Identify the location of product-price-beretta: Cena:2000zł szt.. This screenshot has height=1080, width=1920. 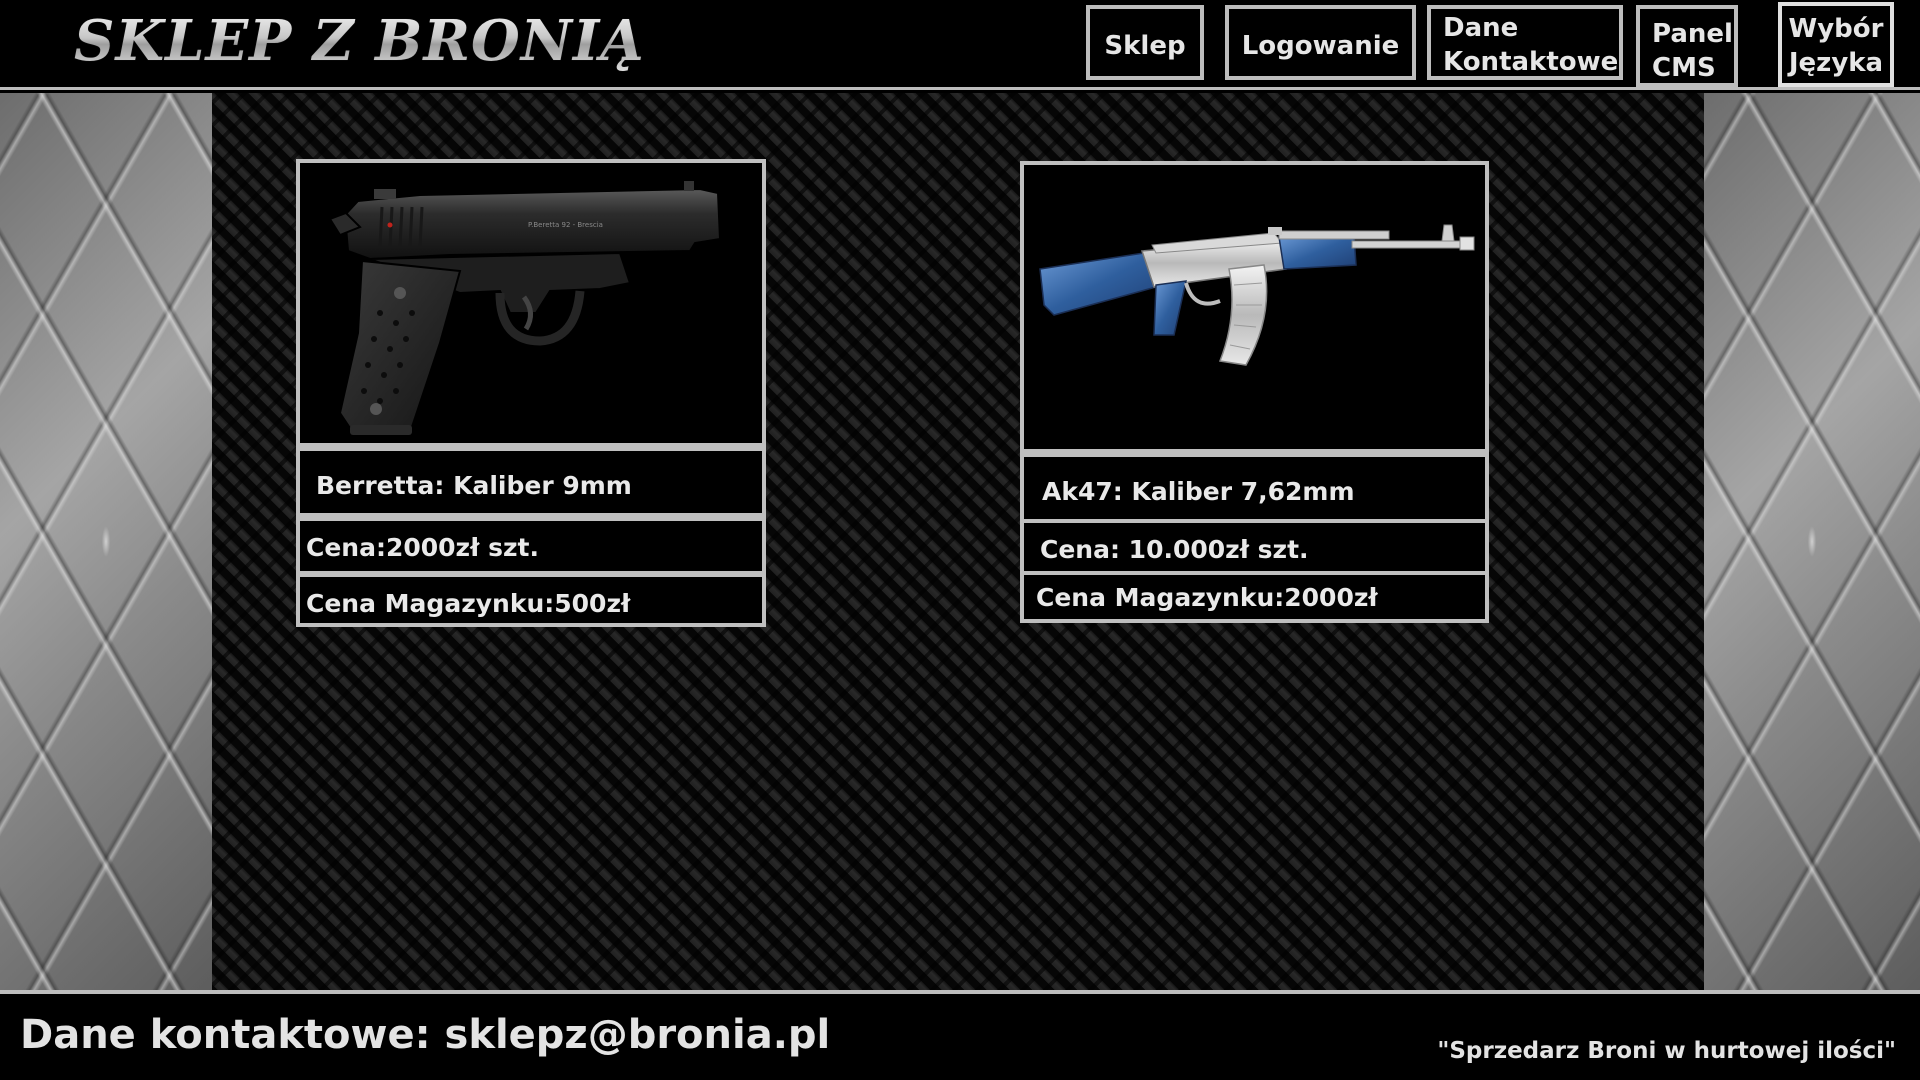
(531, 546).